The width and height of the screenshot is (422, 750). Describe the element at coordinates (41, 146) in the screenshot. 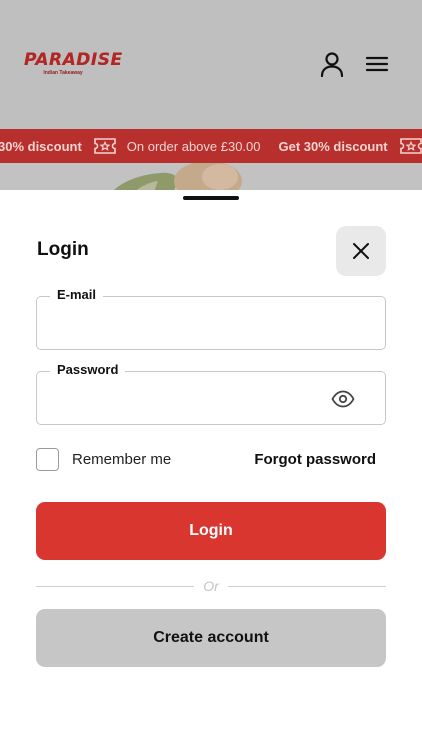

I see `banner-text: 30% discount` at that location.